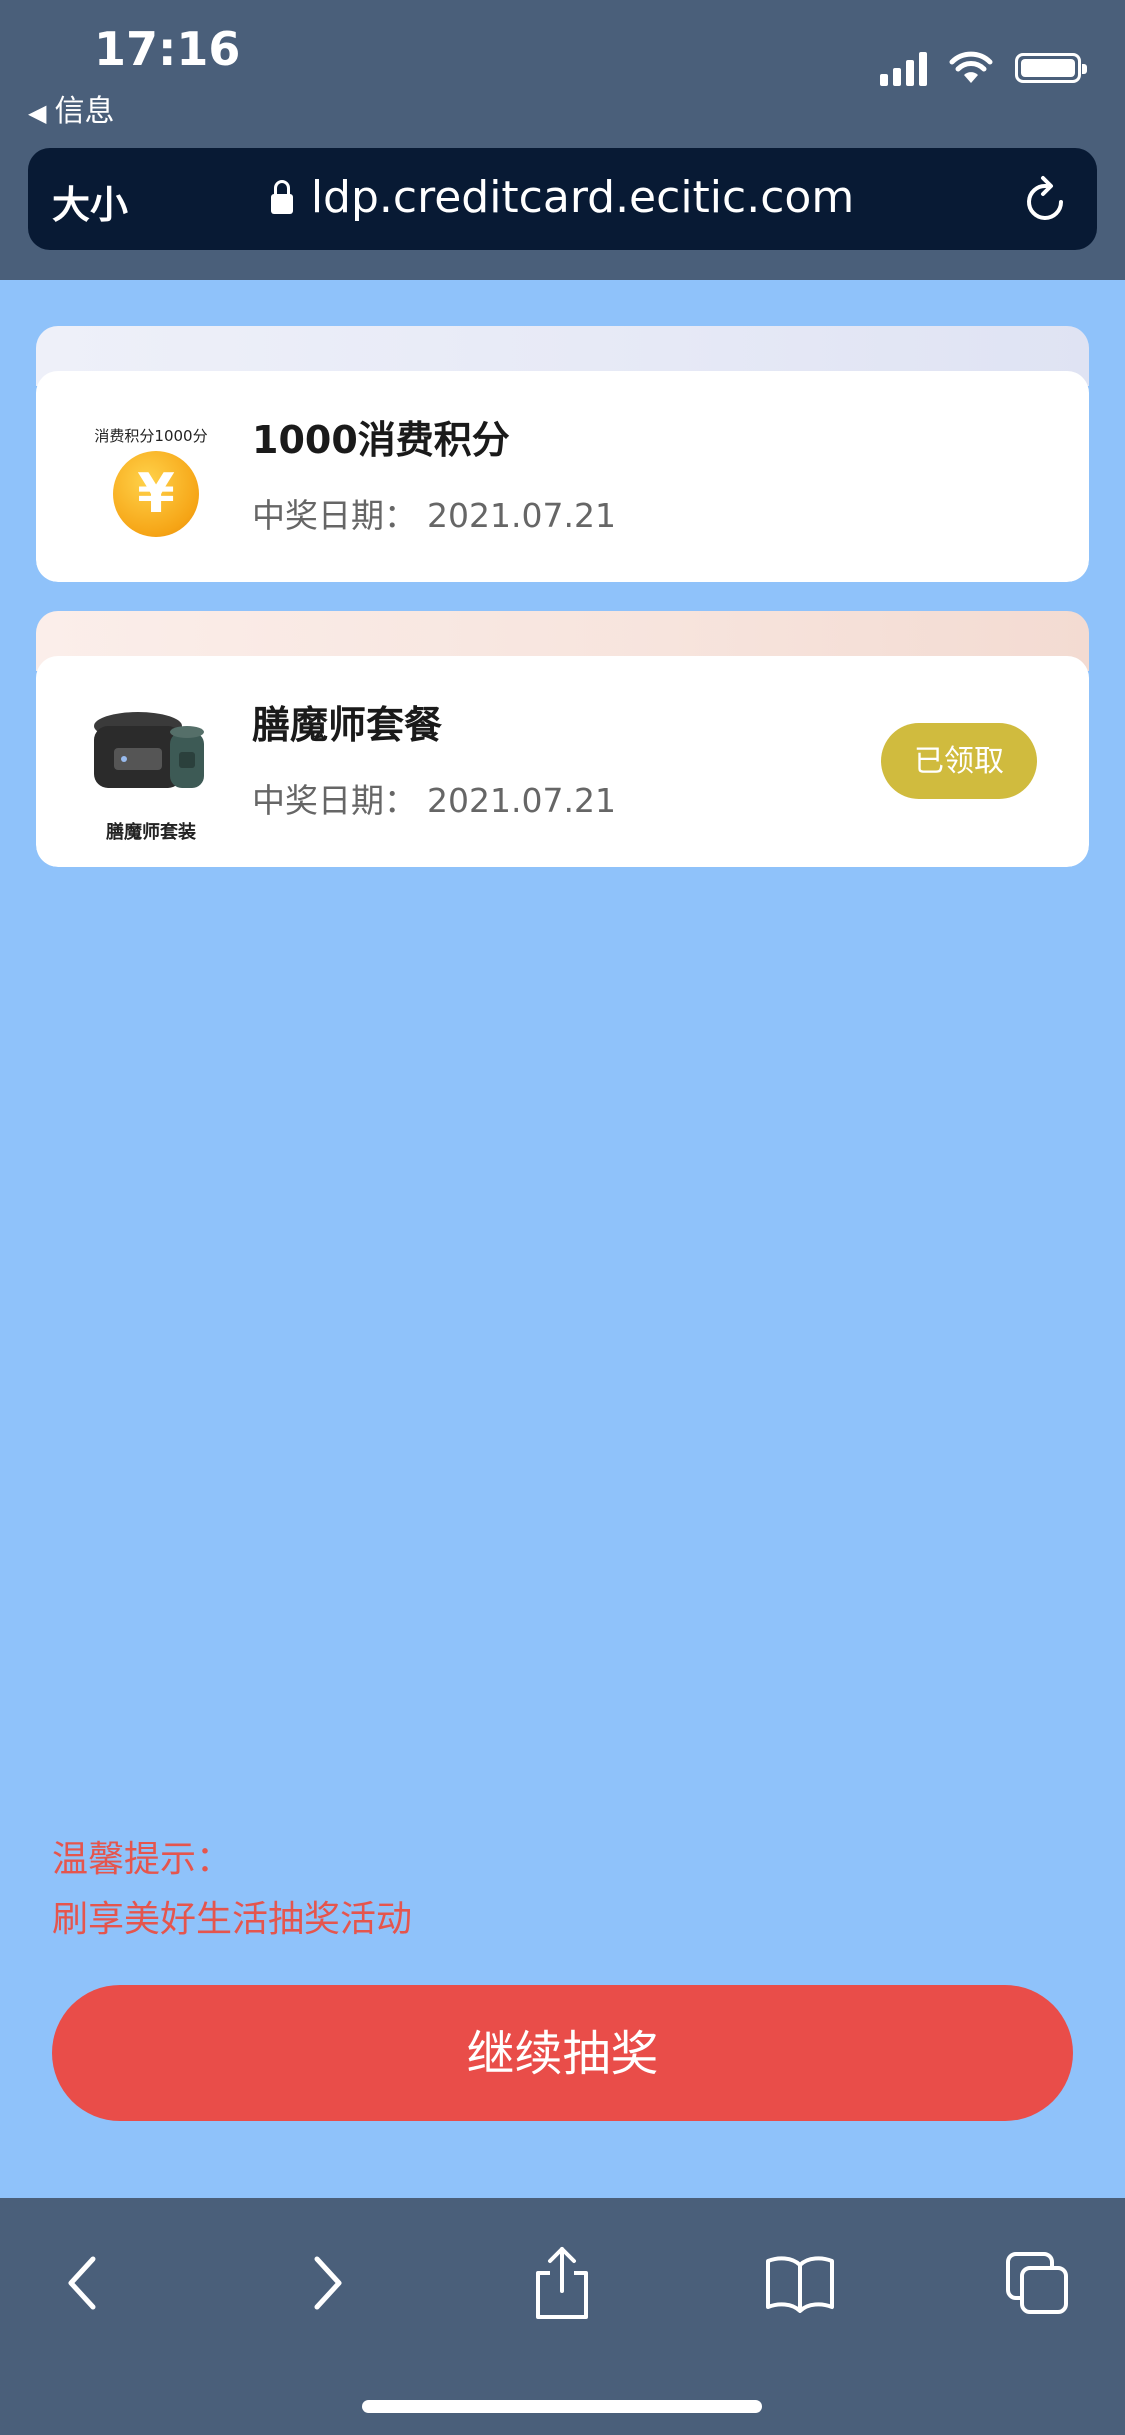  Describe the element at coordinates (232, 1919) in the screenshot. I see `tips-text: 刷享美好生活抽奖活动` at that location.